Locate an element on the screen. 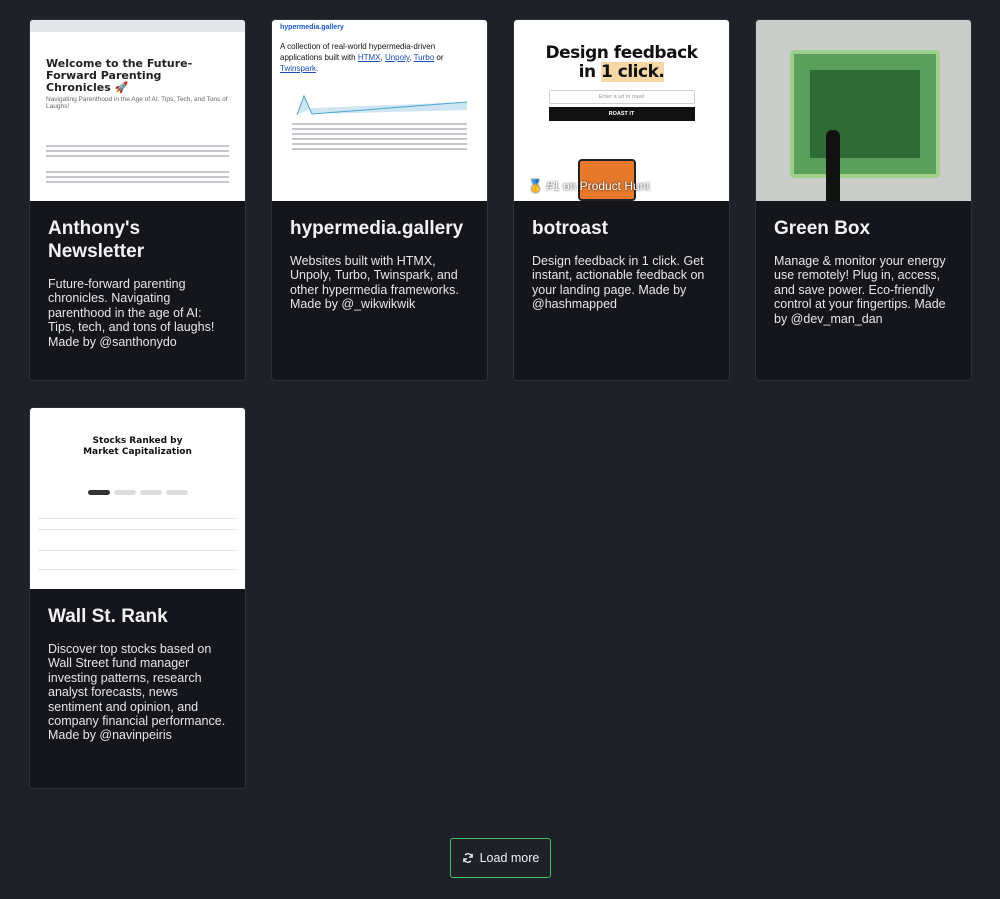 The width and height of the screenshot is (1000, 899). thumbnail-heading: Design feedback in 1 click. is located at coordinates (621, 62).